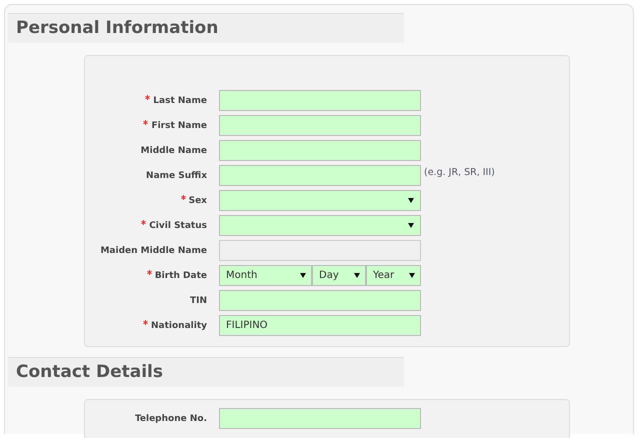 Image resolution: width=640 pixels, height=438 pixels. Describe the element at coordinates (320, 325) in the screenshot. I see `text-field: FILIPINO` at that location.